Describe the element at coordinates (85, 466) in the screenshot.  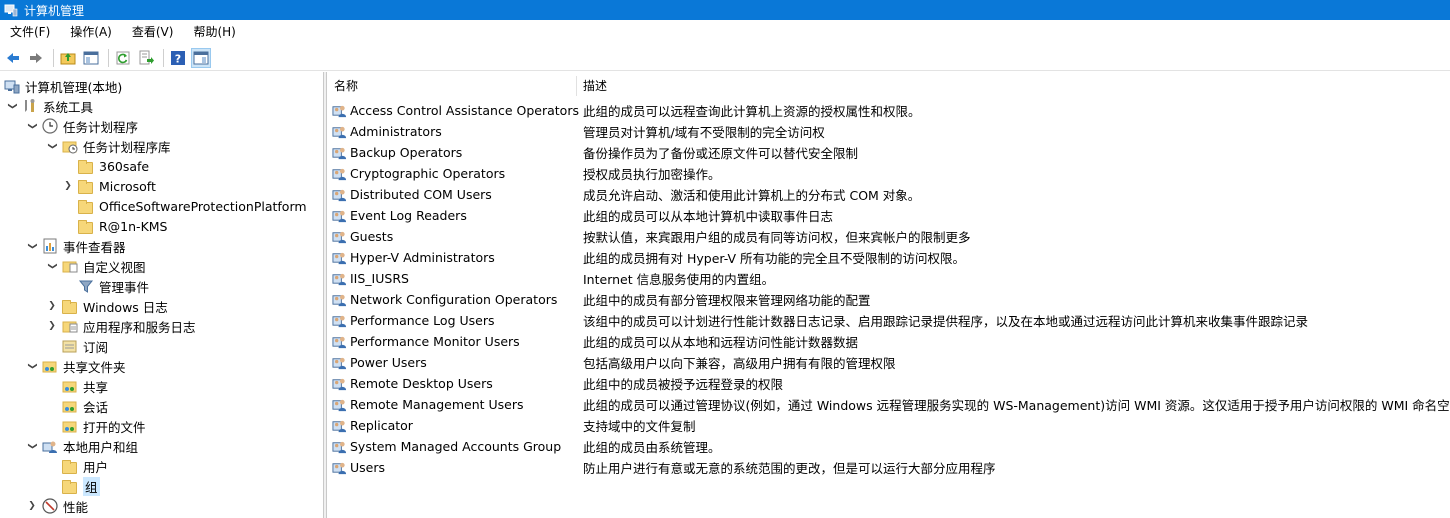
I see `tree-node-users: 用户` at that location.